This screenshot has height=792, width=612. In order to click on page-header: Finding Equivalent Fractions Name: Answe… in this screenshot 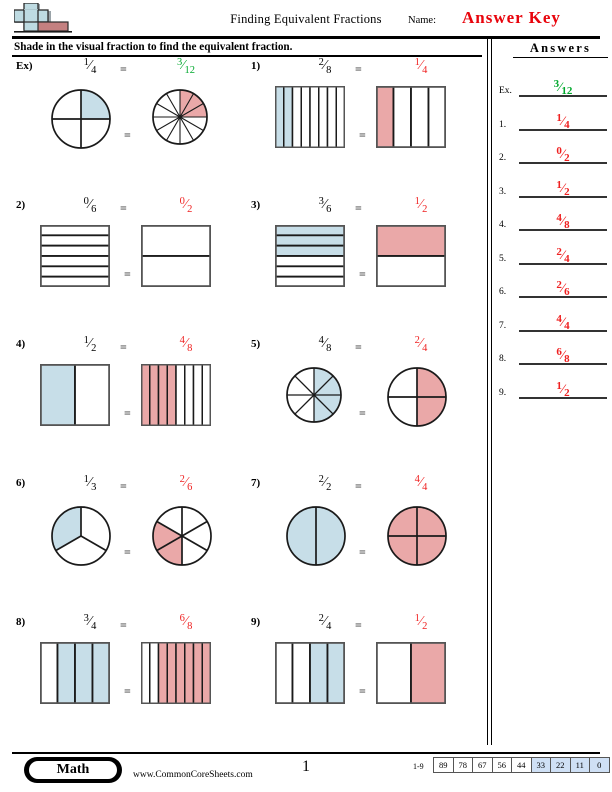, I will do `click(306, 20)`.